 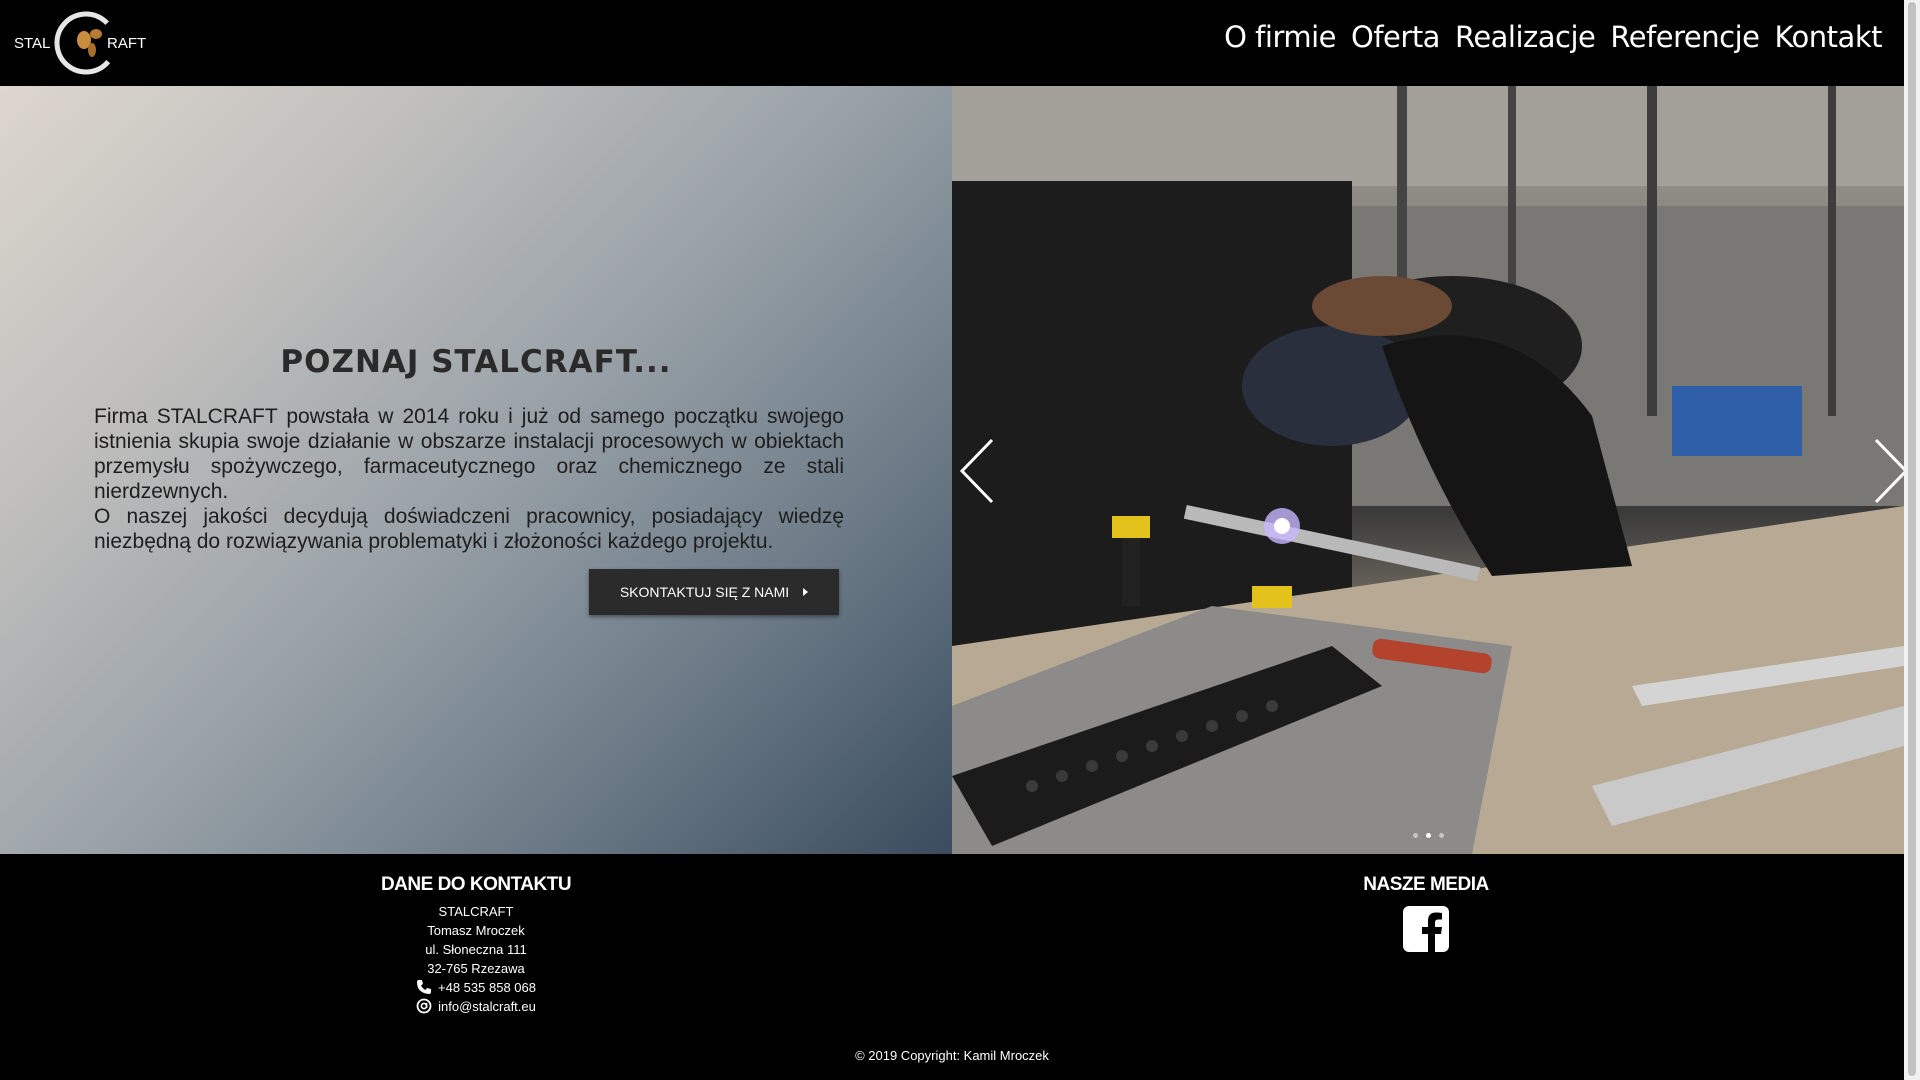 I want to click on nav-oferta: Oferta, so click(x=1395, y=37).